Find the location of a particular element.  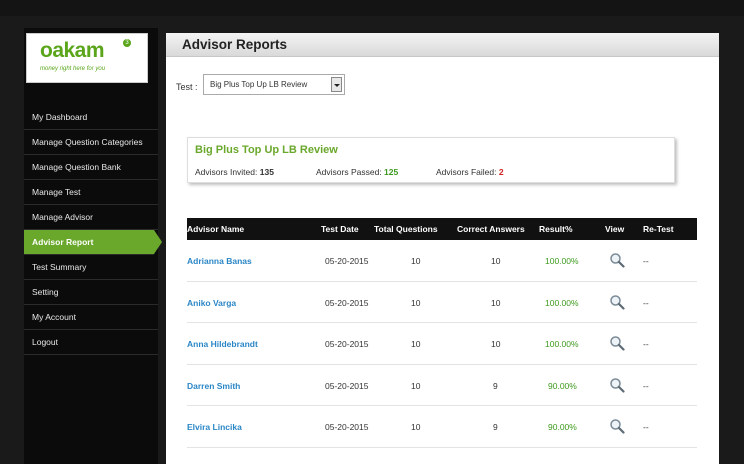

sidebar-item-manage-advisor: Manage Advisor is located at coordinates (91, 217).